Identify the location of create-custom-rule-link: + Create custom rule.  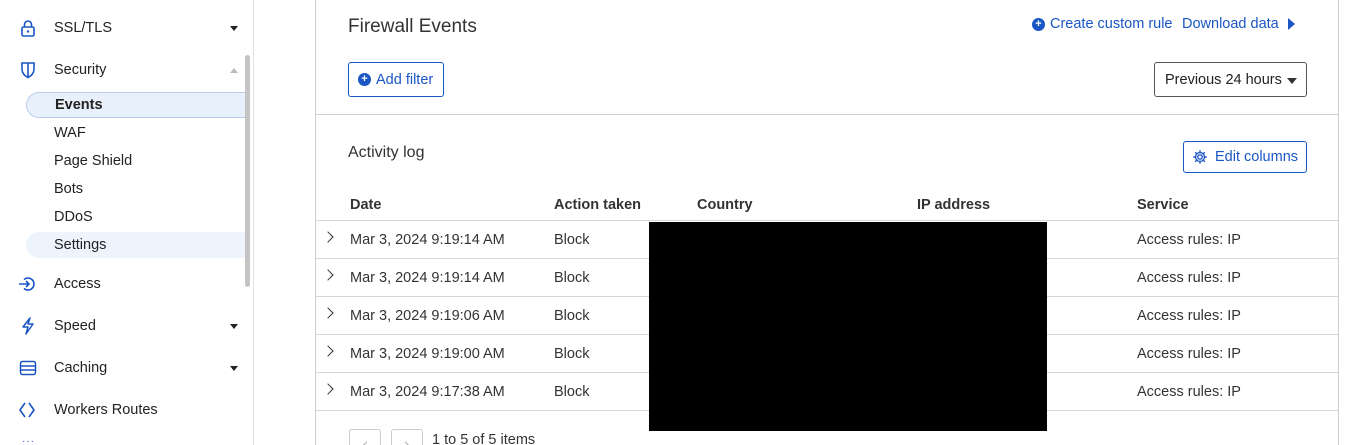
(1102, 24).